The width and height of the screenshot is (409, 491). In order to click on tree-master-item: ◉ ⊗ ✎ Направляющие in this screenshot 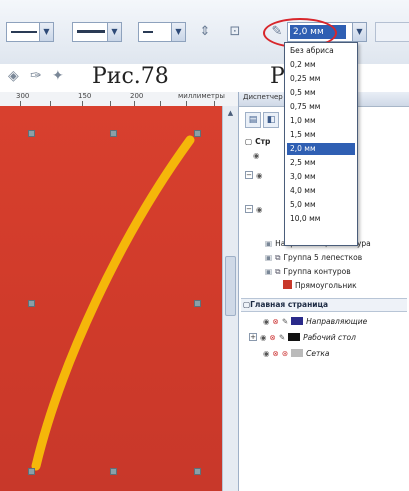, I will do `click(315, 322)`.